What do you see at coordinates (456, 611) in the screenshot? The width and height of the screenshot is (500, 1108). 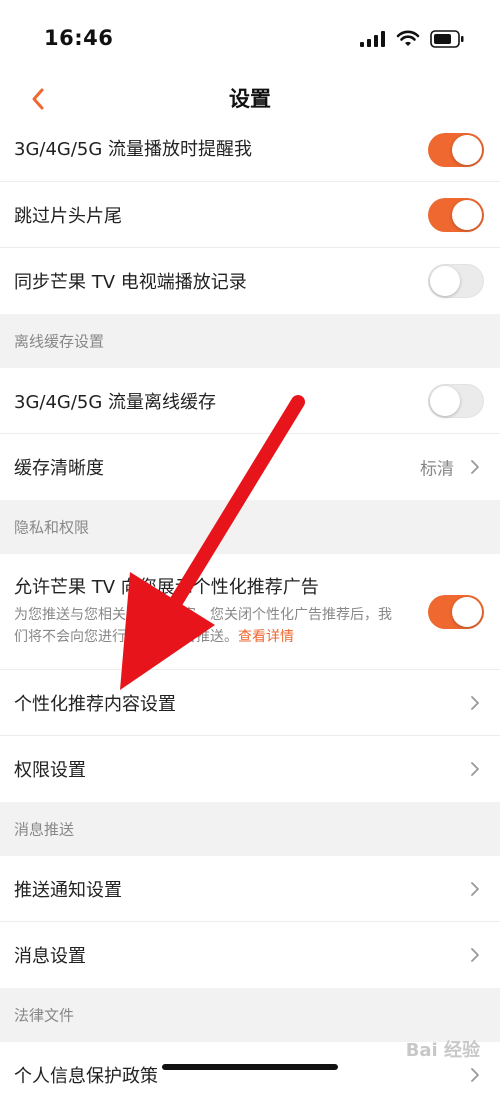 I see `toggle-personalized-ads` at bounding box center [456, 611].